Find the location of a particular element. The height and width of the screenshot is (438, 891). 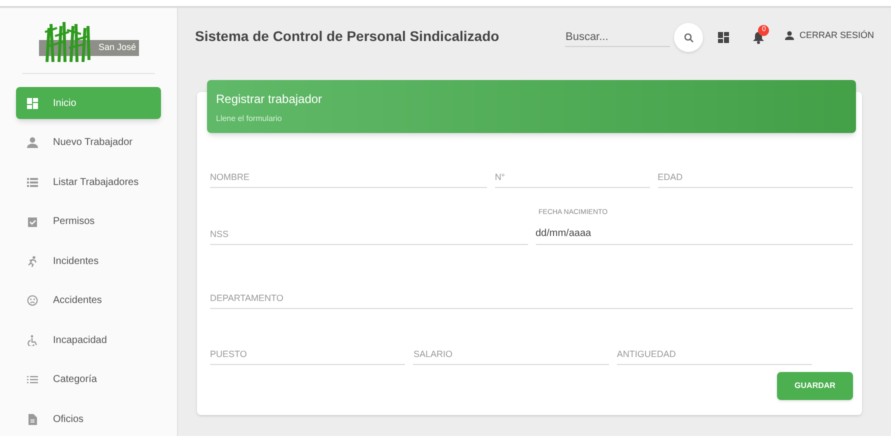

input-field: NOMBRE is located at coordinates (348, 177).